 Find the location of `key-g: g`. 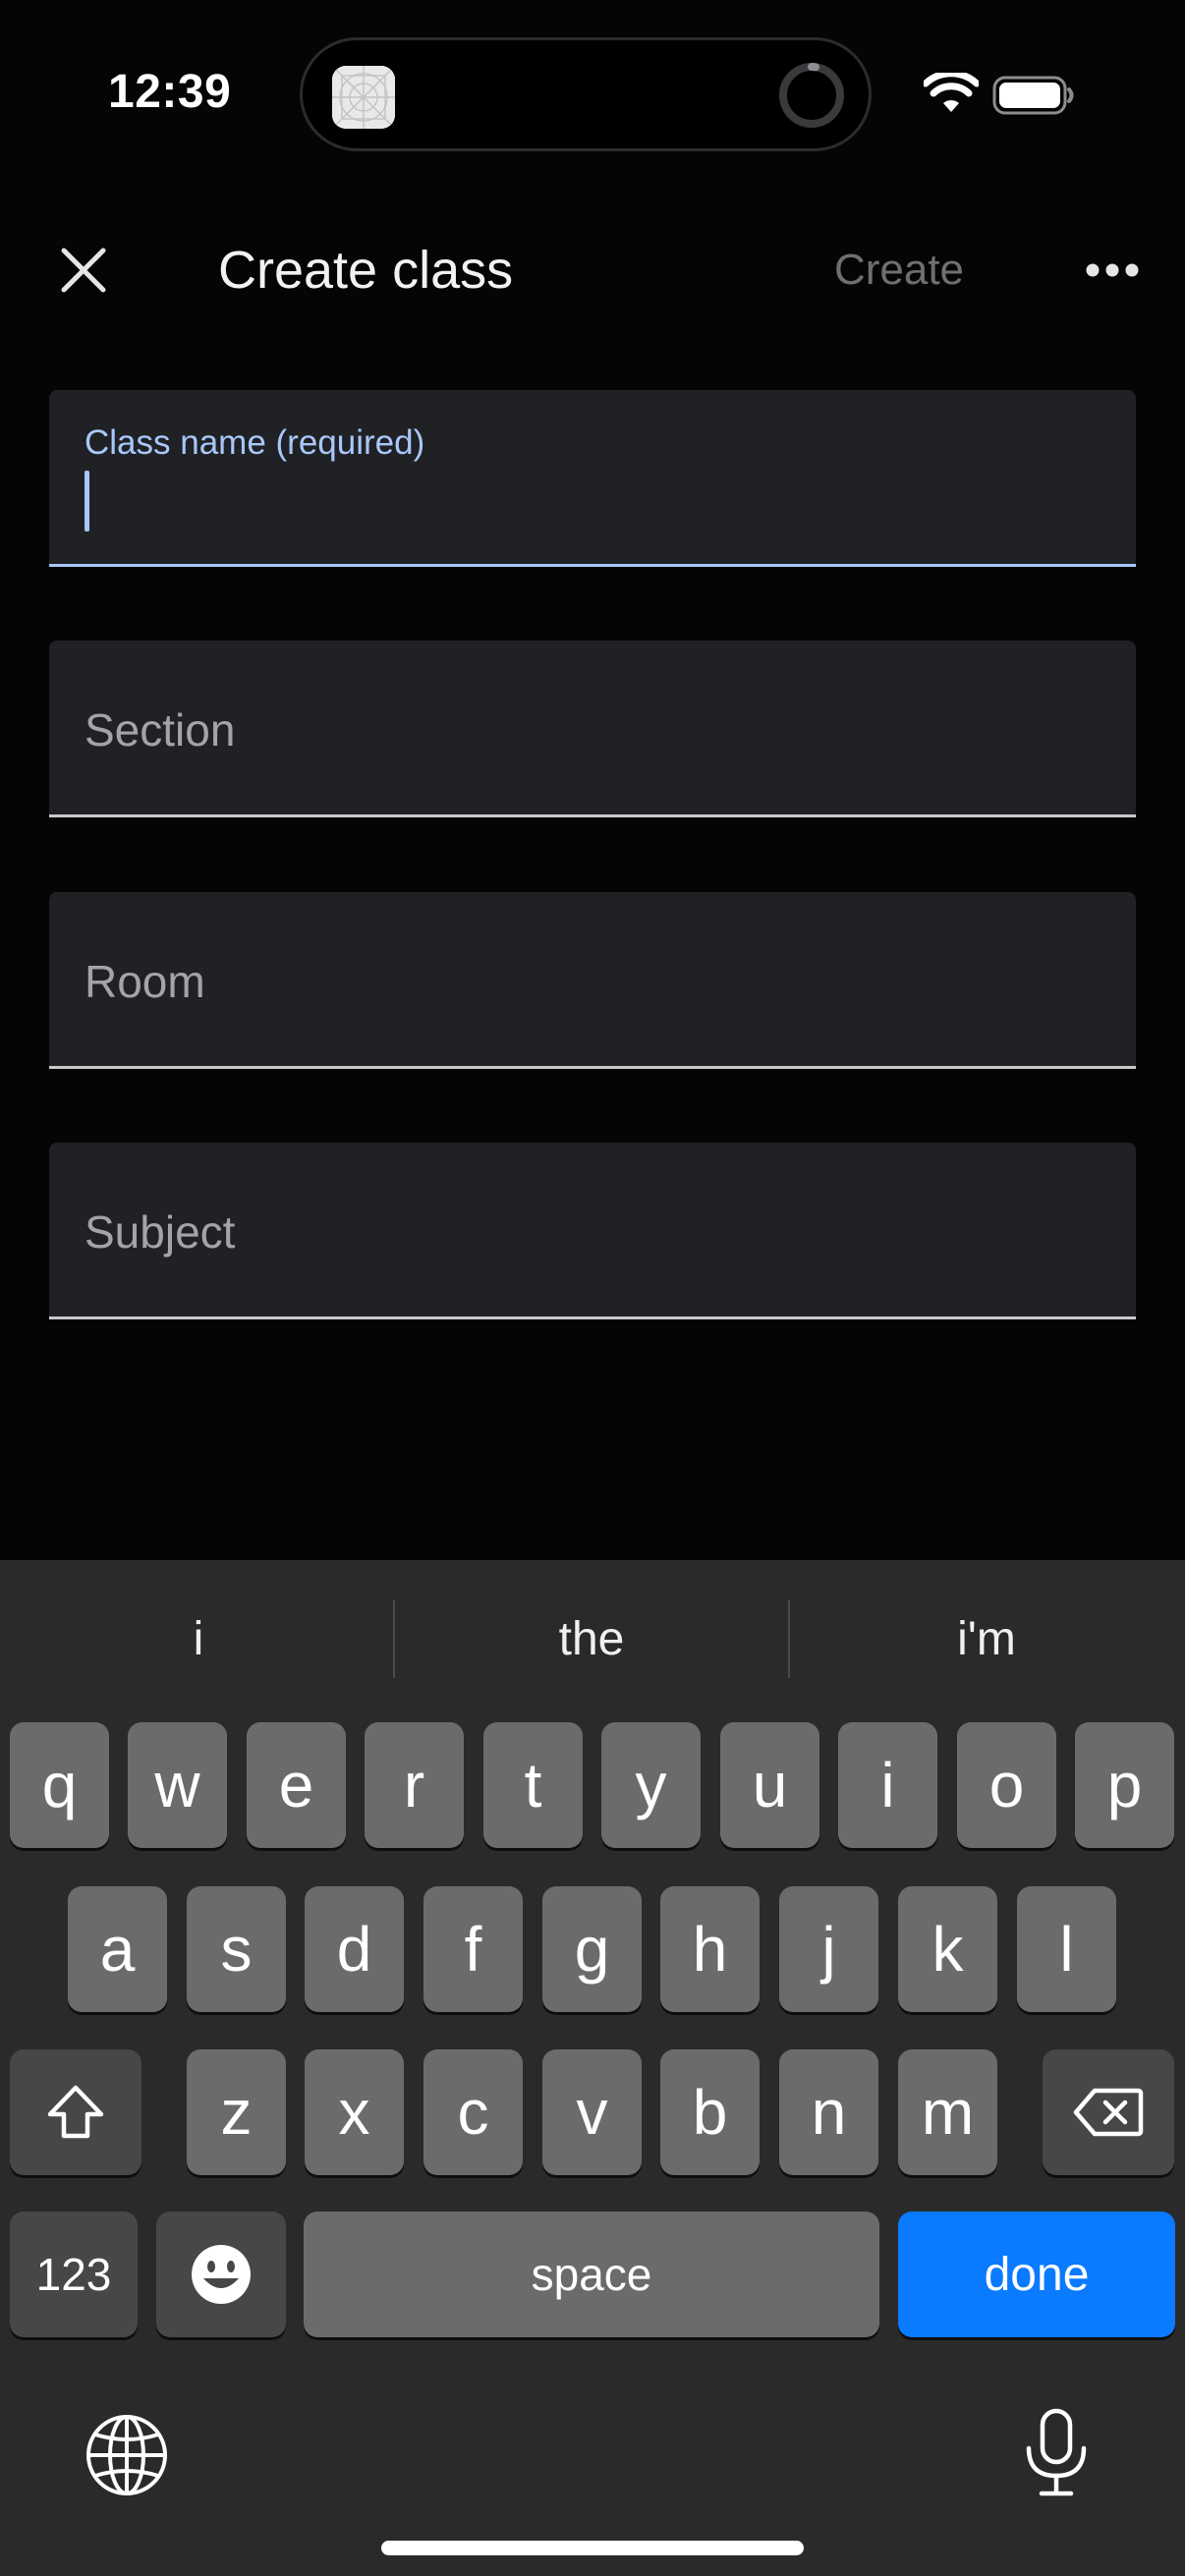

key-g: g is located at coordinates (592, 1949).